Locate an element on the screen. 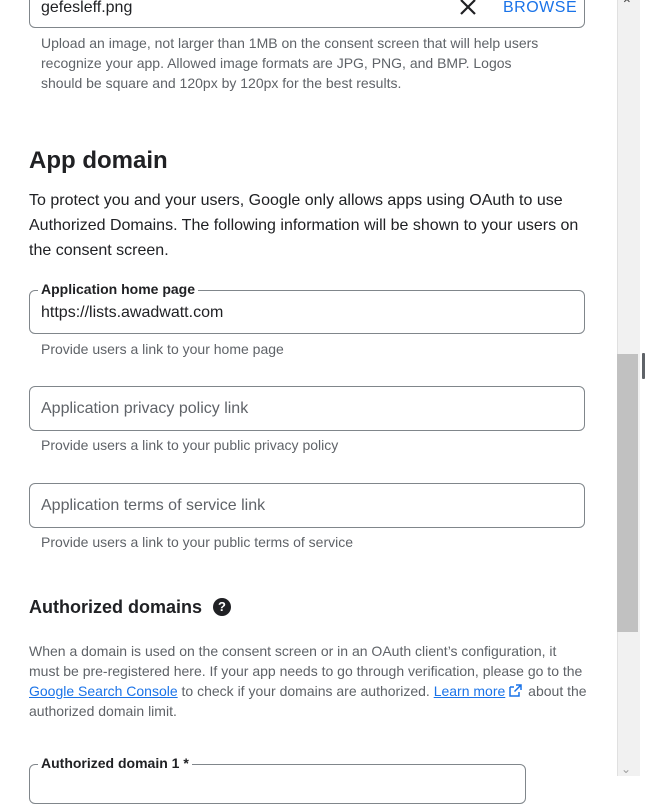 This screenshot has height=804, width=647. logo-filename: gefesleff.png is located at coordinates (87, 8).